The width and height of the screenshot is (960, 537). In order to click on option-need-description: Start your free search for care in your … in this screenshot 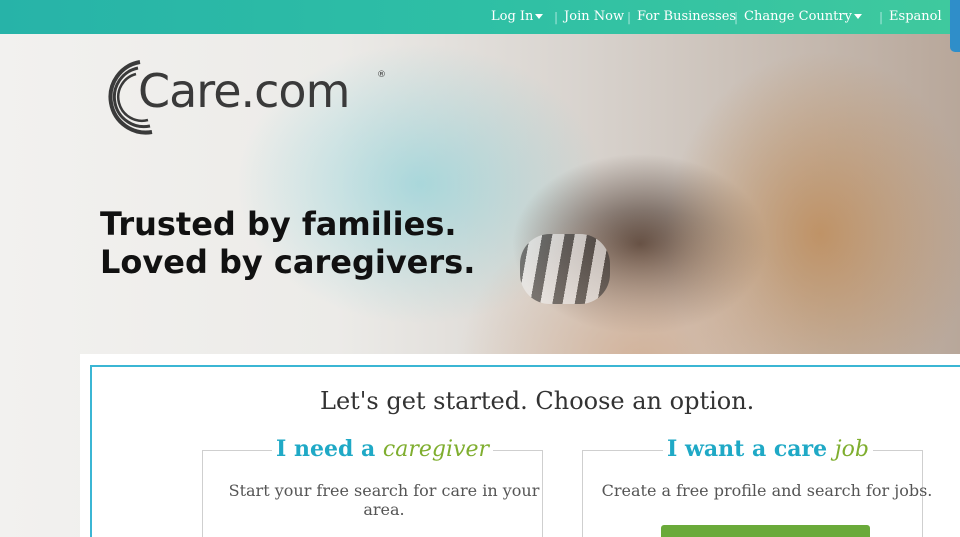, I will do `click(384, 500)`.